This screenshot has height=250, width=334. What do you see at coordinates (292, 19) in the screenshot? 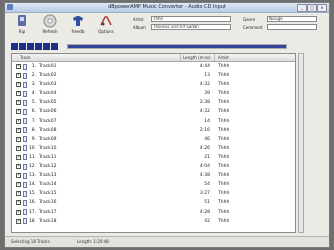
I see `genre-field: NuGge` at bounding box center [292, 19].